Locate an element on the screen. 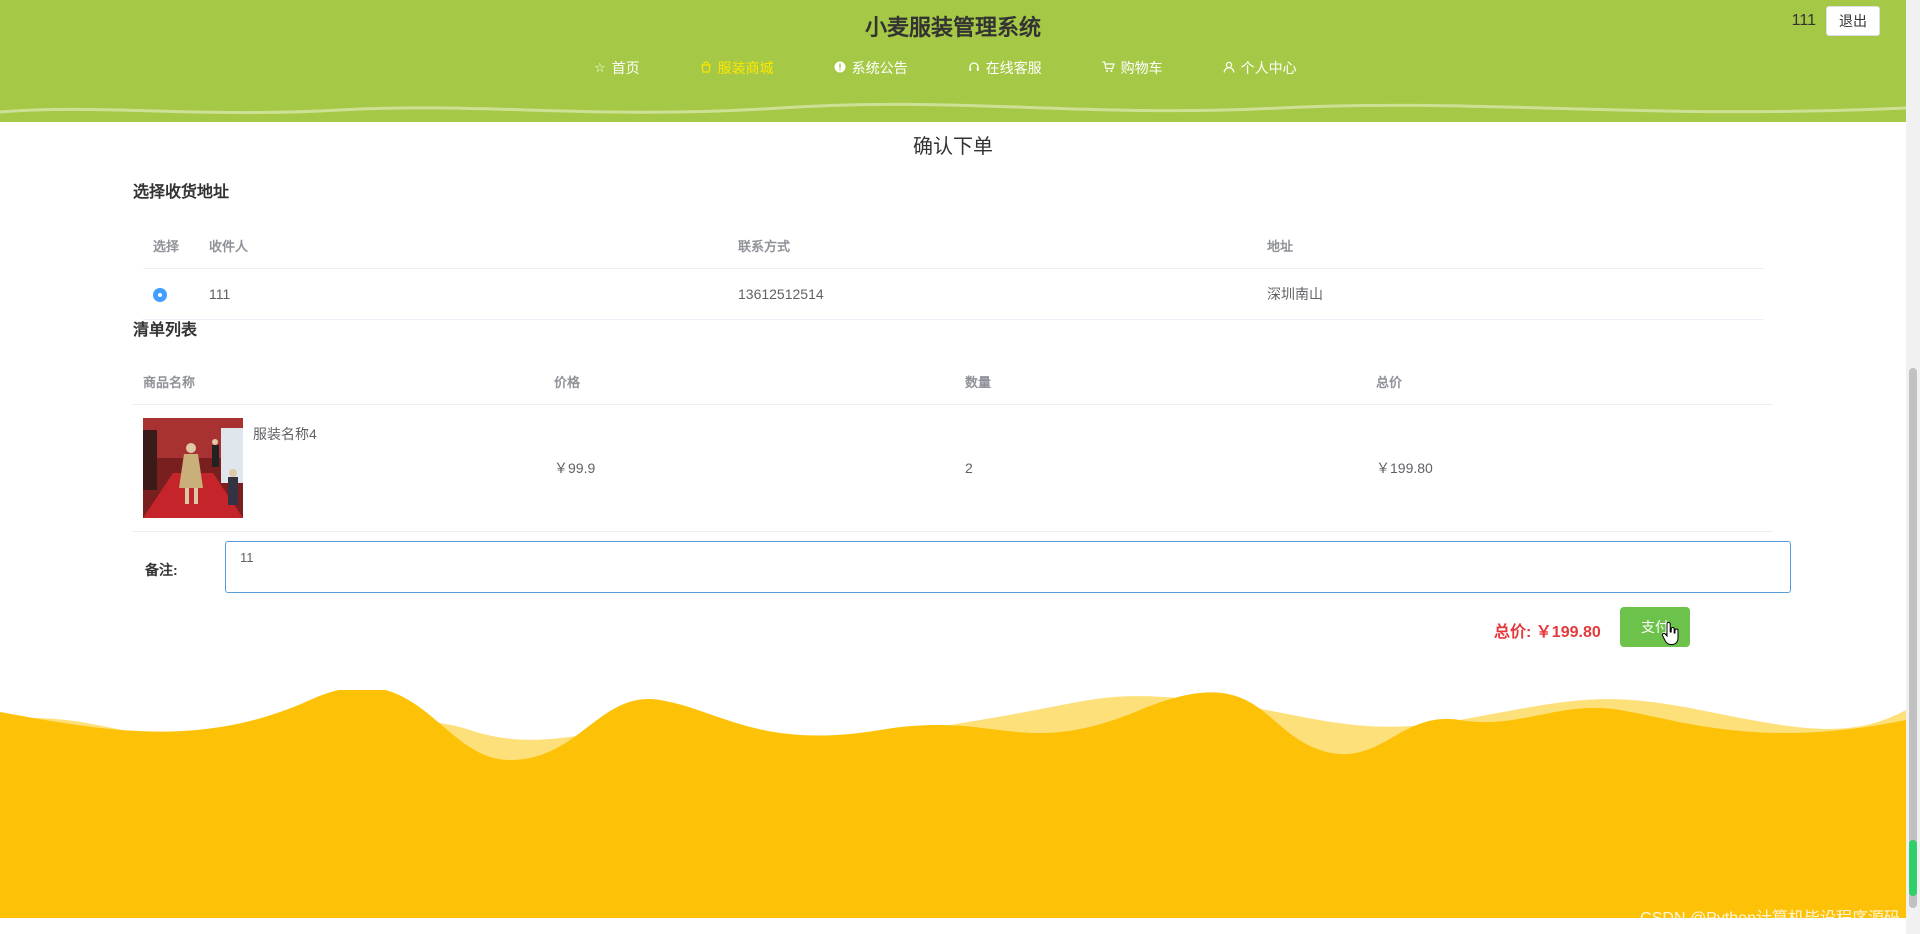 The image size is (1920, 934). column-header: 选择 is located at coordinates (171, 245).